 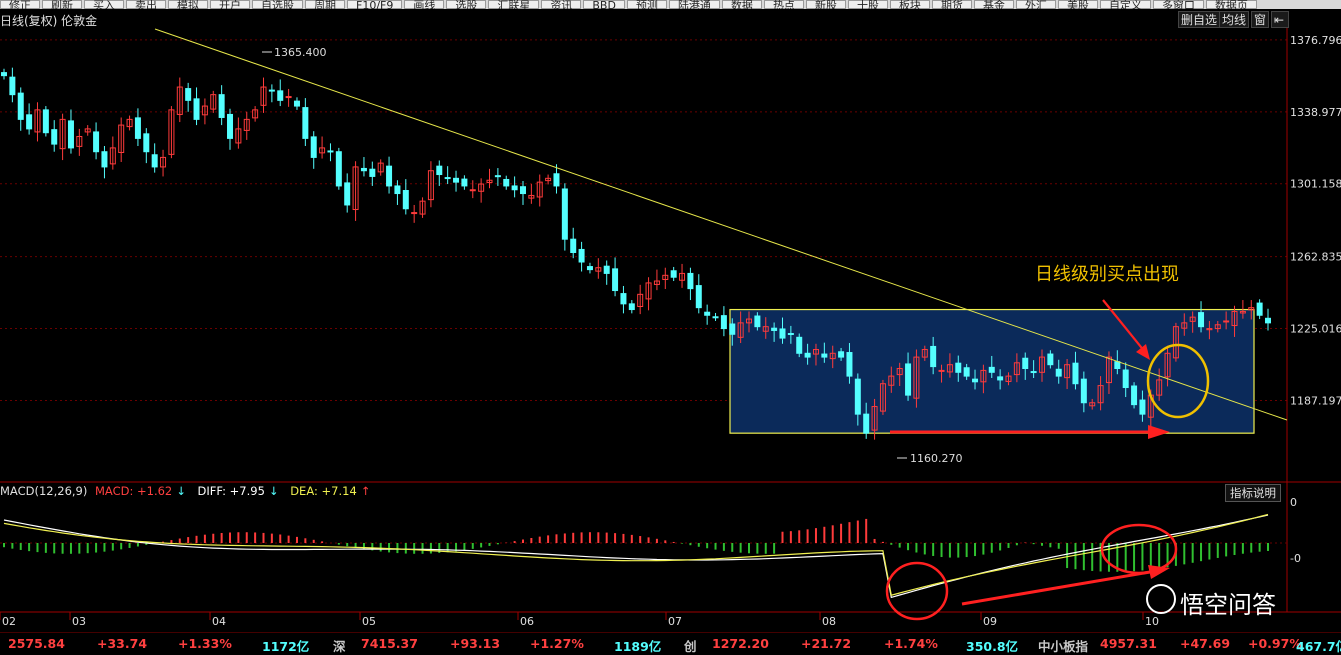 What do you see at coordinates (369, 621) in the screenshot?
I see `x-tick-label: 05` at bounding box center [369, 621].